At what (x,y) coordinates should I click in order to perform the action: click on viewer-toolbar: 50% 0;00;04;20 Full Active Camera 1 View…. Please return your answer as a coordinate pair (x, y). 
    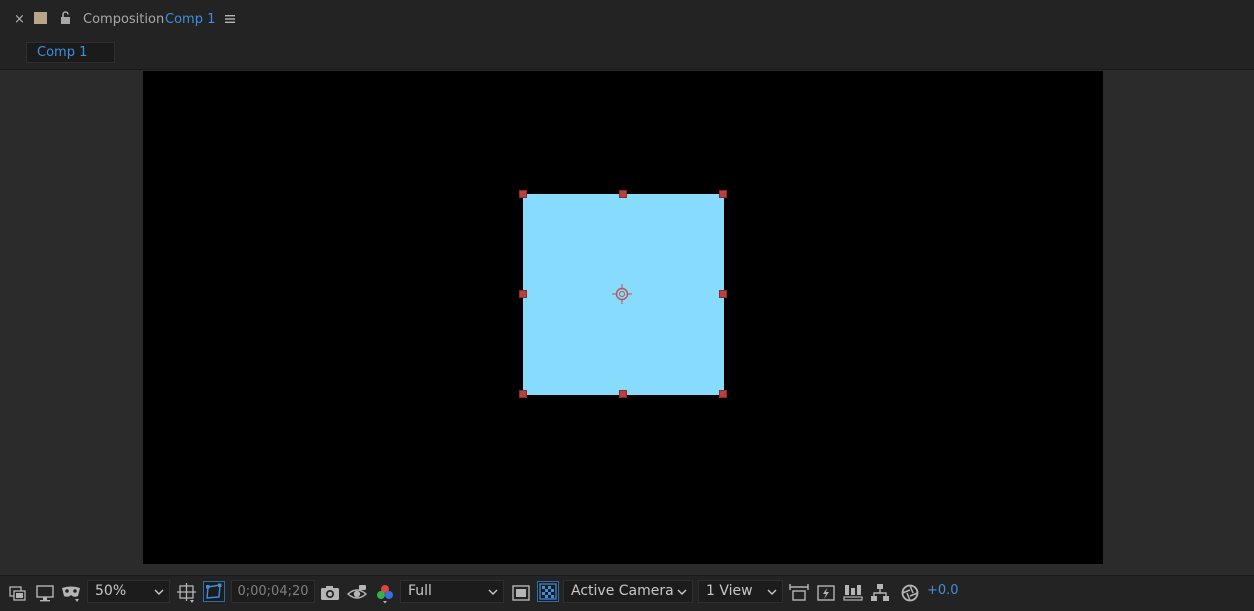
    Looking at the image, I should click on (627, 593).